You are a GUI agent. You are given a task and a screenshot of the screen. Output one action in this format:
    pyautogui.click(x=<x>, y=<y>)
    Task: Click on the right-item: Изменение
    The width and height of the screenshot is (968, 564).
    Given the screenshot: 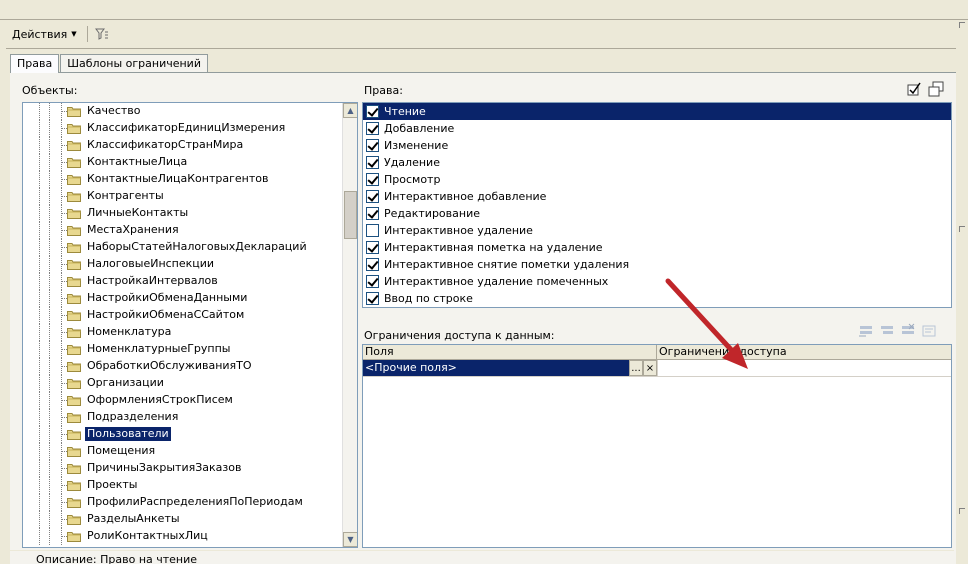 What is the action you would take?
    pyautogui.click(x=657, y=145)
    